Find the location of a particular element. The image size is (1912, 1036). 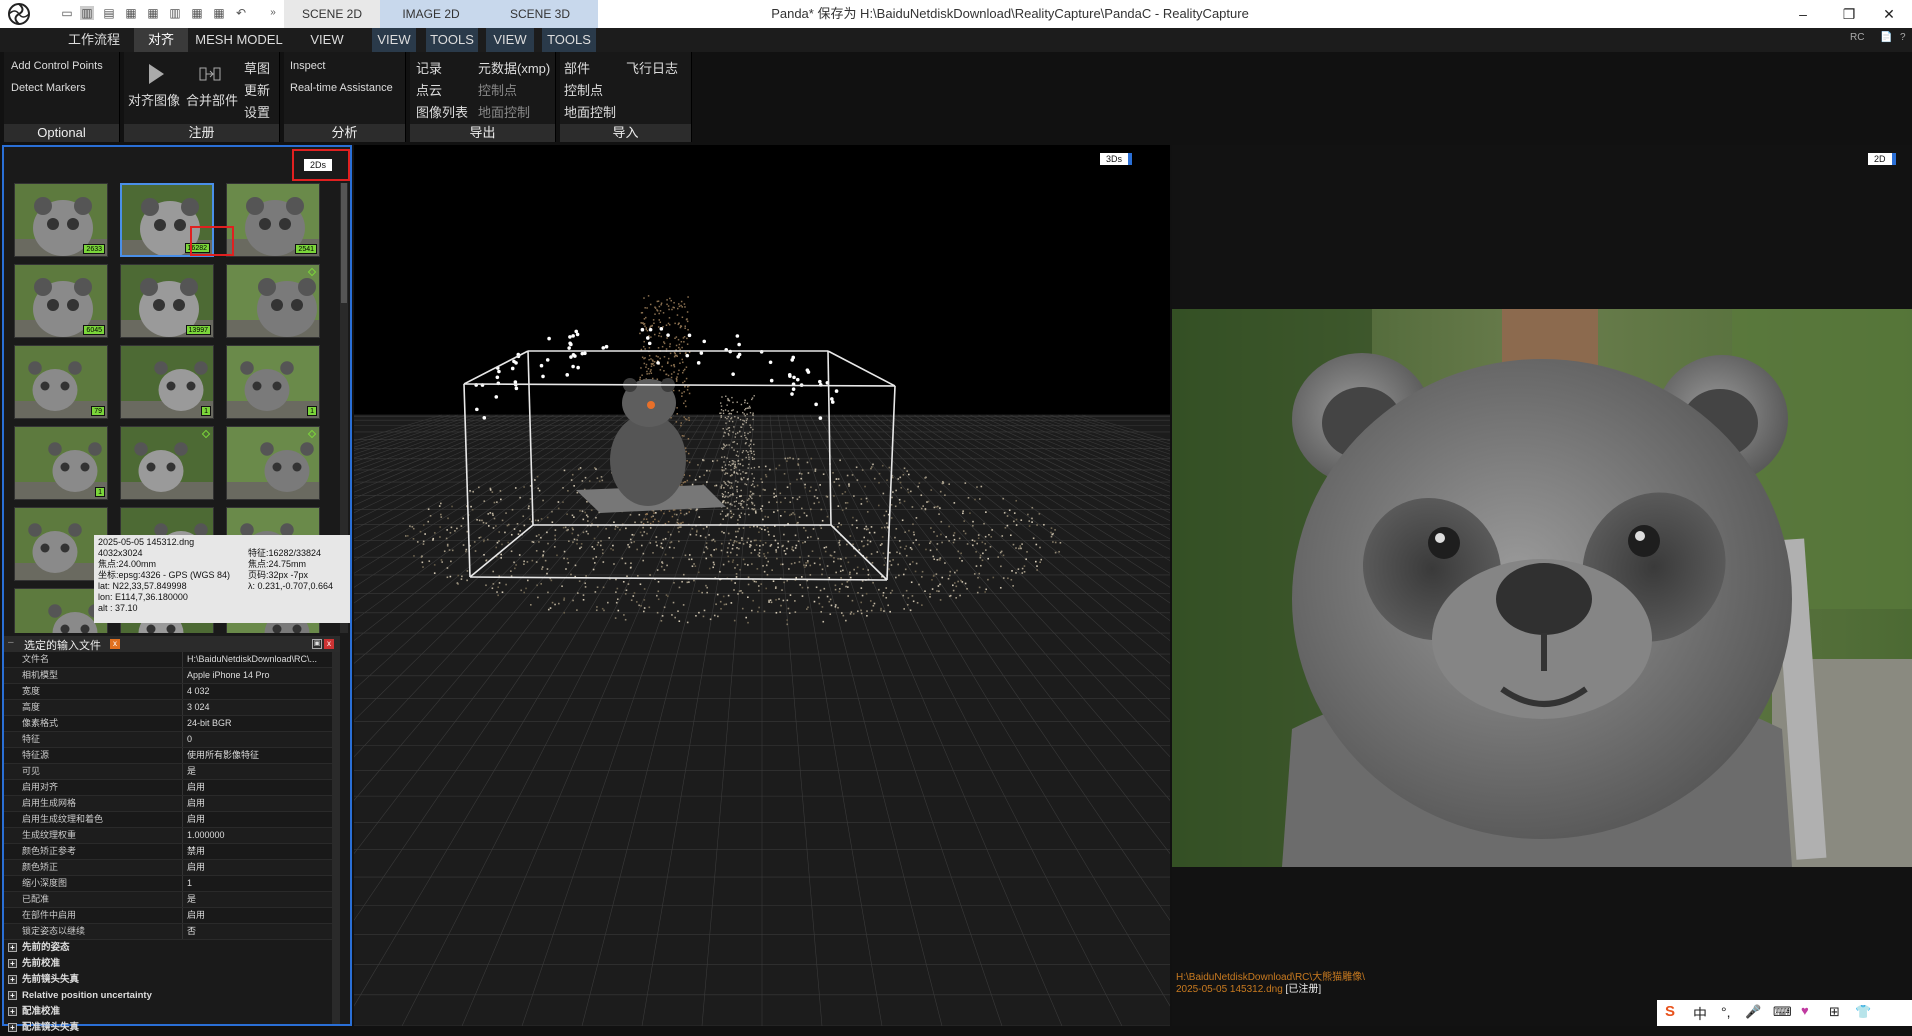

property-row: 颜色矫正参考 禁用 is located at coordinates (168, 852).